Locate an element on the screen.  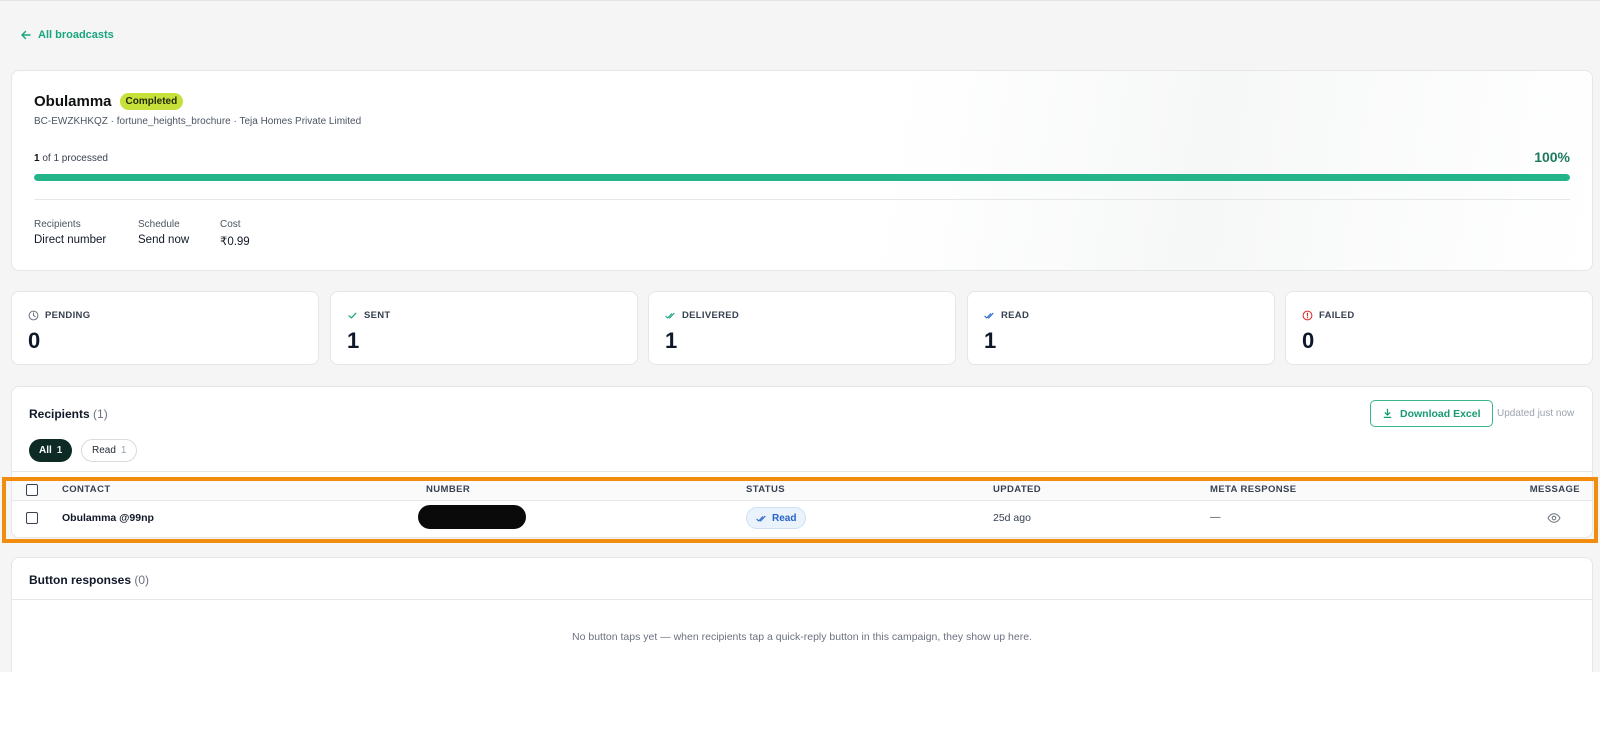
stat-card-failed: FAILED 0 is located at coordinates (1439, 328).